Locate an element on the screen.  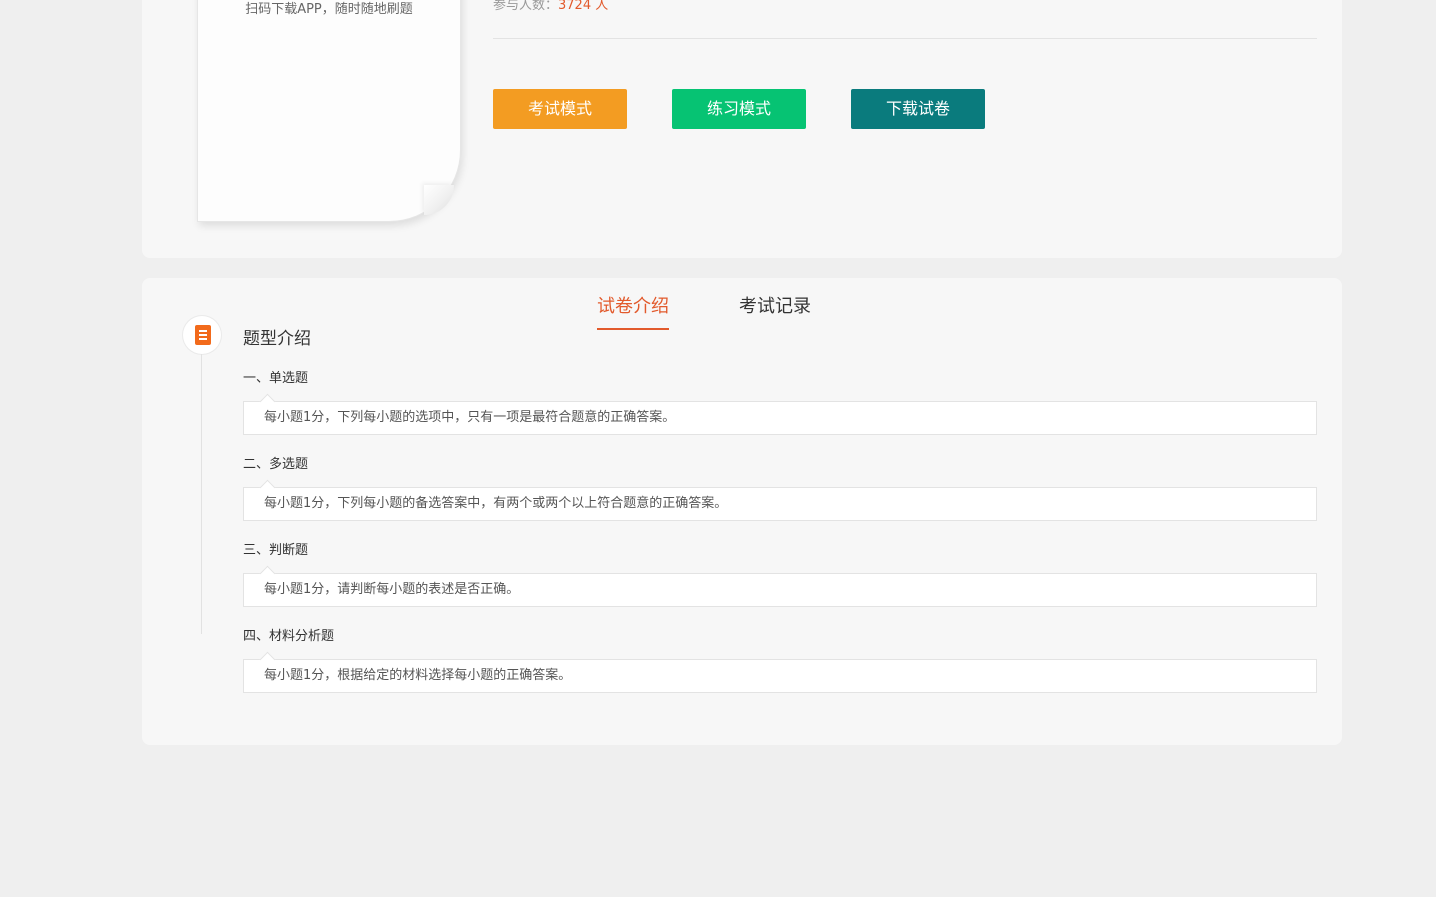
page-curl-decoration is located at coordinates (439, 200).